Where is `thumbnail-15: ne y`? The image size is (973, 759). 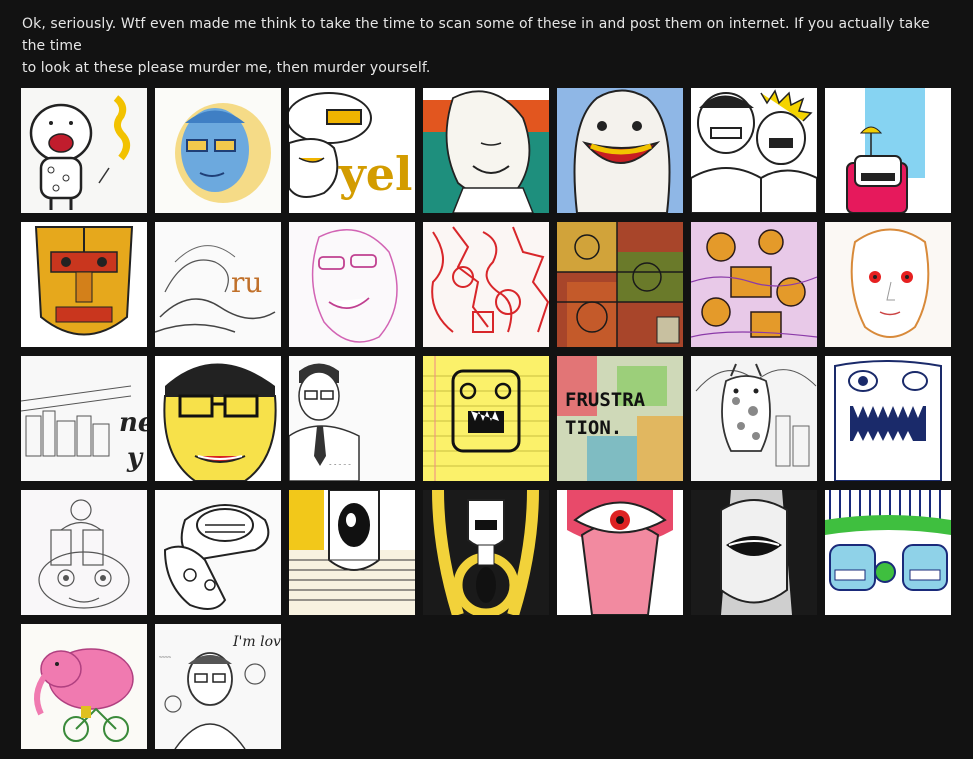 thumbnail-15: ne y is located at coordinates (84, 418).